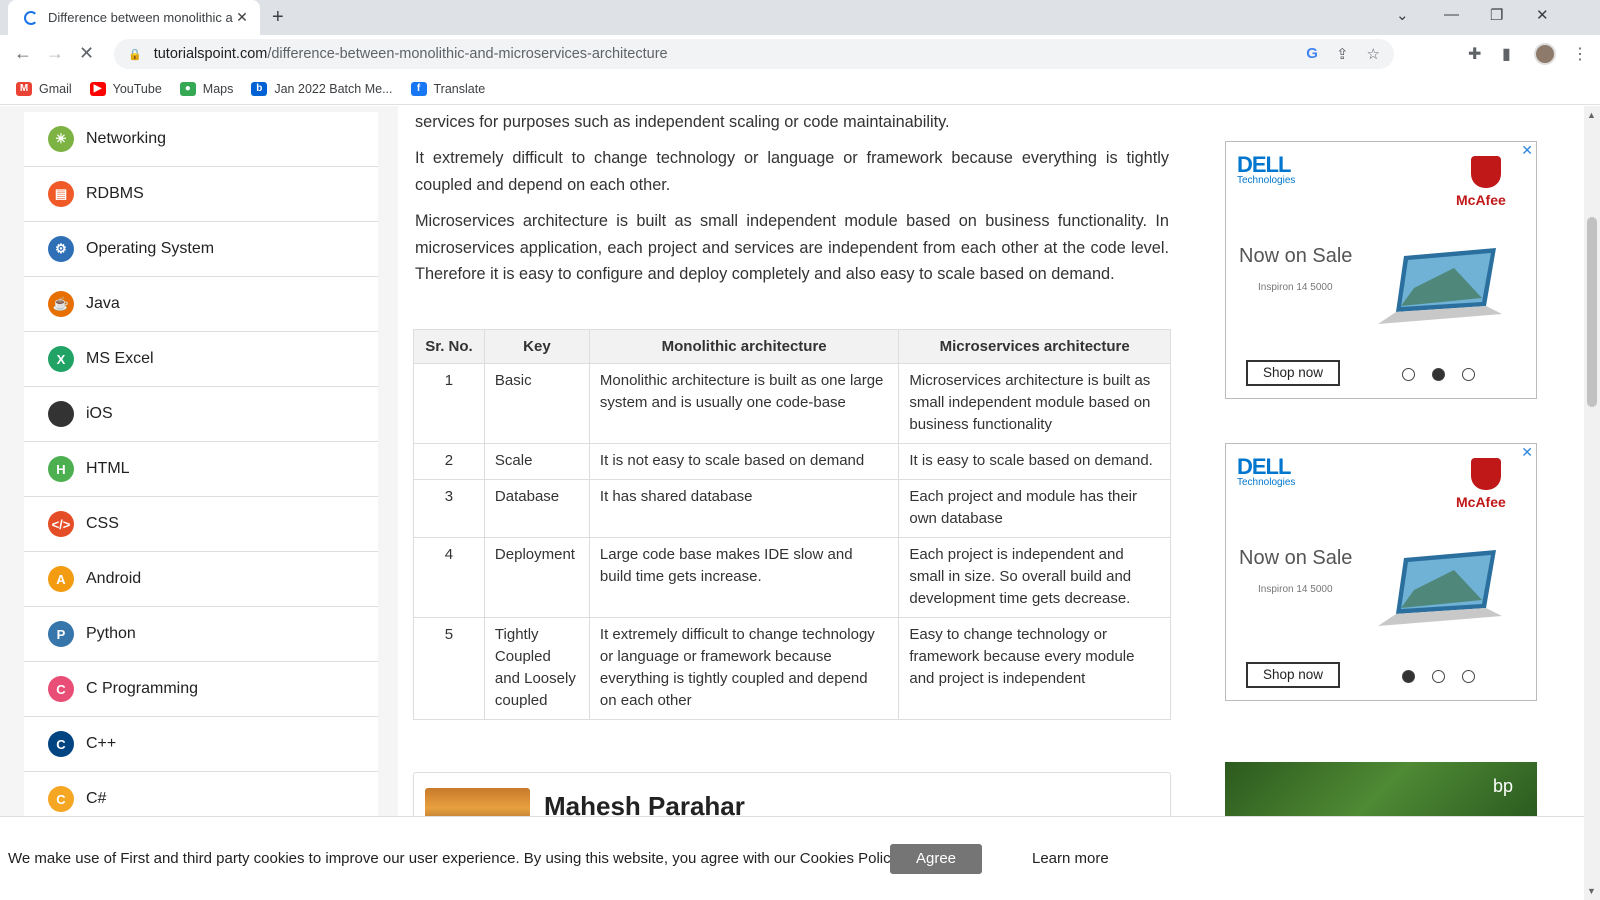 This screenshot has width=1600, height=900. What do you see at coordinates (1545, 54) in the screenshot?
I see `profile-avatar` at bounding box center [1545, 54].